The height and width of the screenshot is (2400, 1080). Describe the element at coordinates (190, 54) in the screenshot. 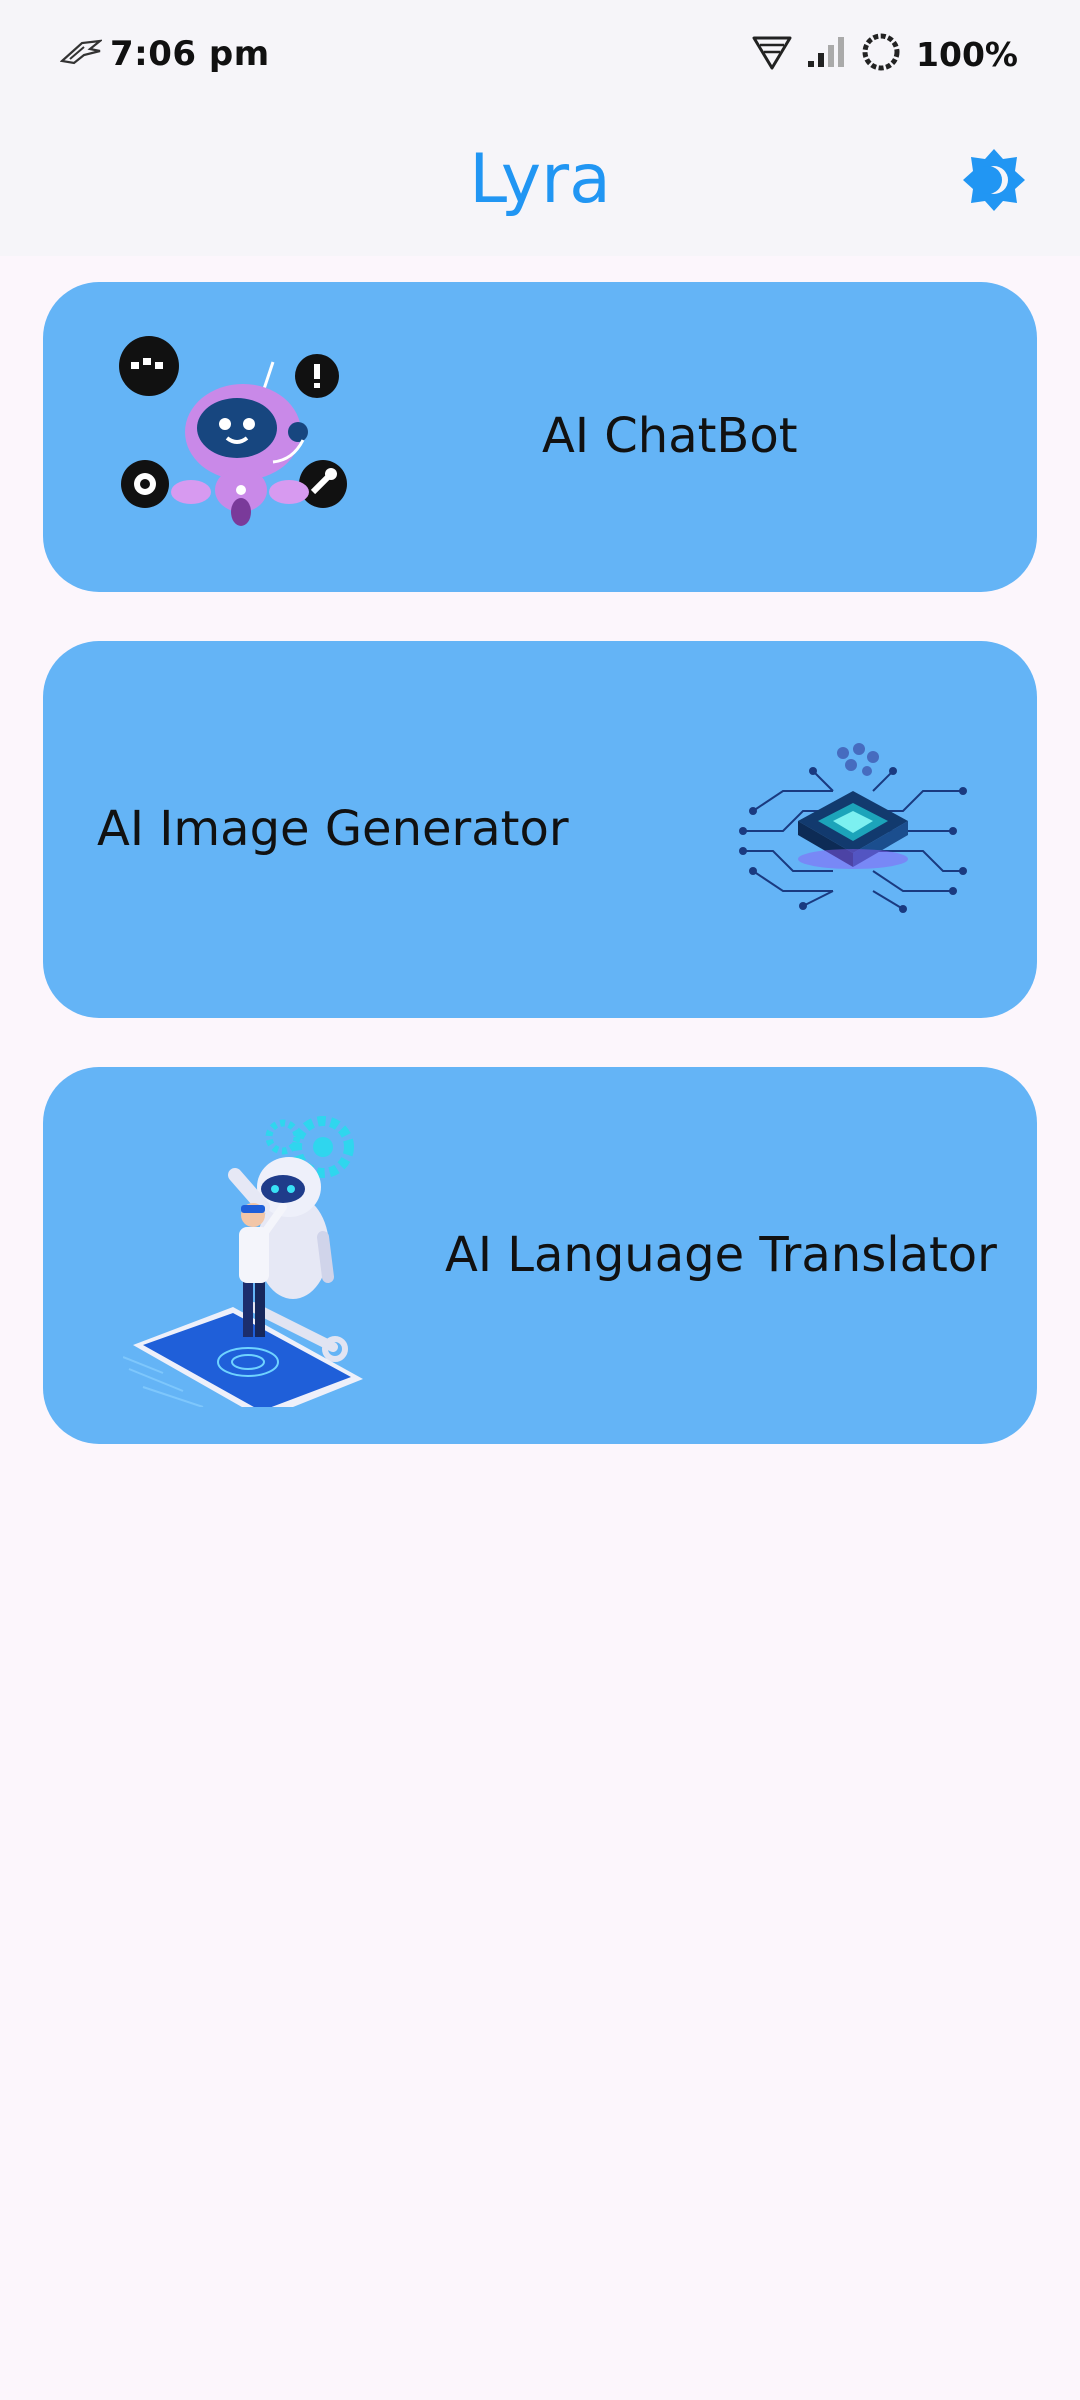

I see `status-time: 7:06 pm` at that location.